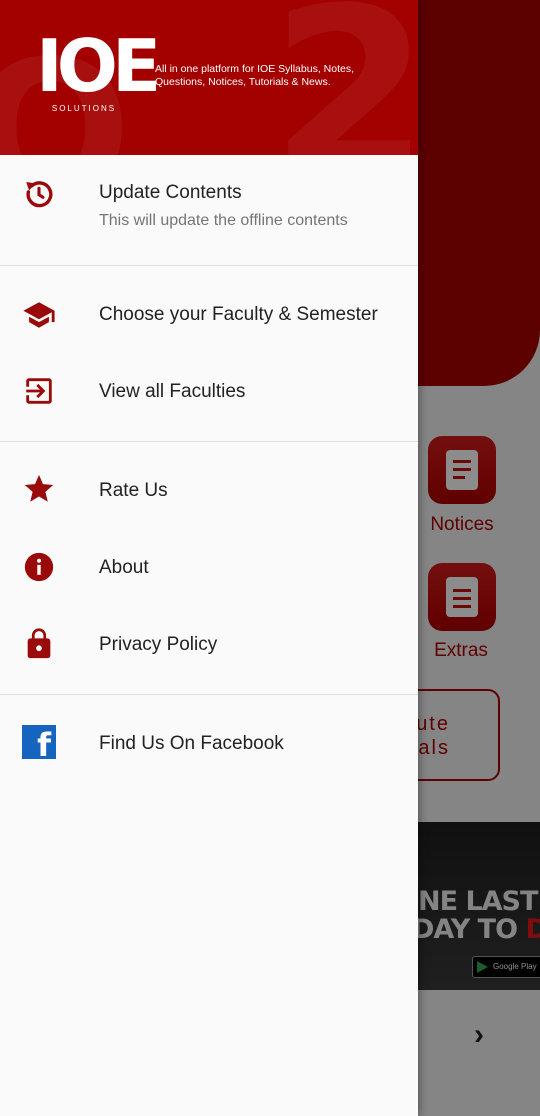  Describe the element at coordinates (39, 567) in the screenshot. I see `info-icon` at that location.